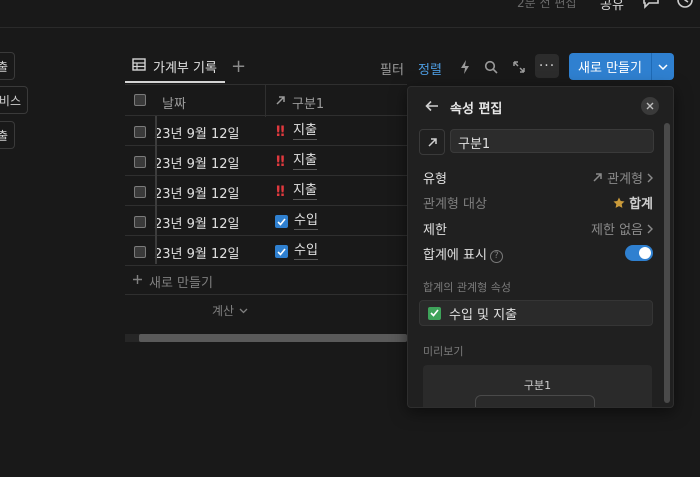  What do you see at coordinates (137, 281) in the screenshot?
I see `plus-icon` at bounding box center [137, 281].